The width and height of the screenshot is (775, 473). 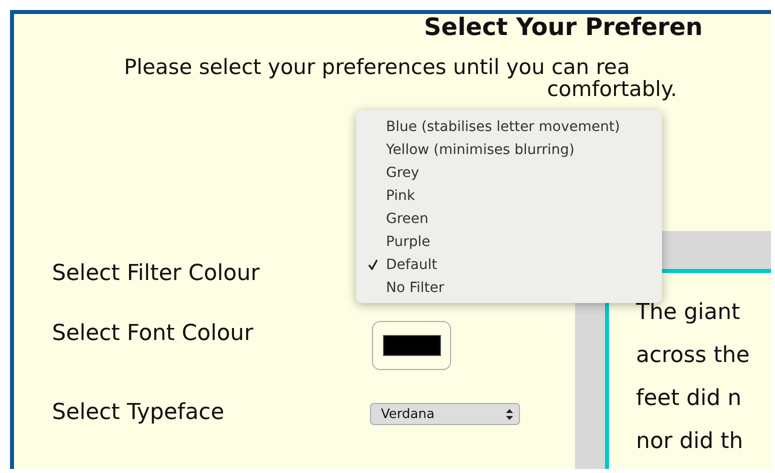 What do you see at coordinates (509, 264) in the screenshot?
I see `menu-option: Default` at bounding box center [509, 264].